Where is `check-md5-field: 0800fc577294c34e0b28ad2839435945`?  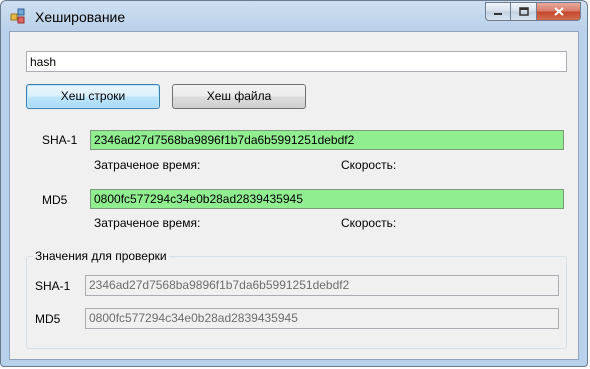 check-md5-field: 0800fc577294c34e0b28ad2839435945 is located at coordinates (322, 318).